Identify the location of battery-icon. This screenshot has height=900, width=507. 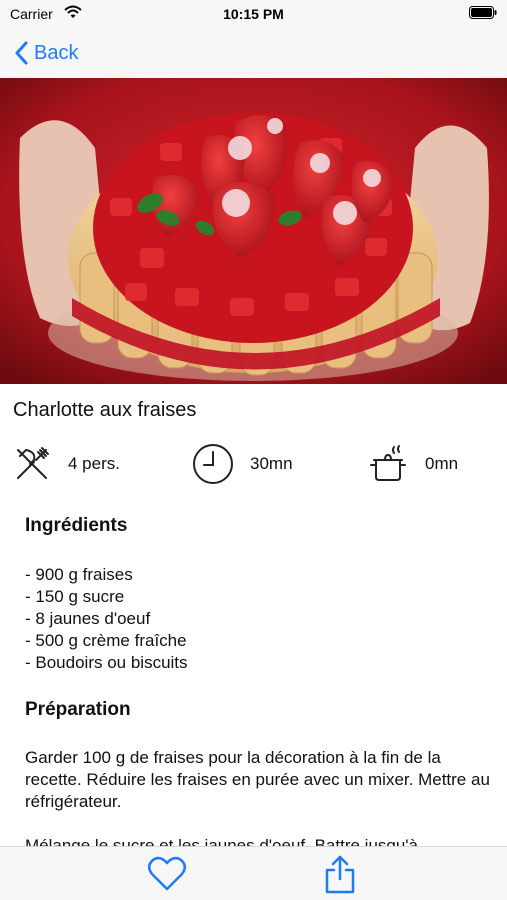
(483, 12).